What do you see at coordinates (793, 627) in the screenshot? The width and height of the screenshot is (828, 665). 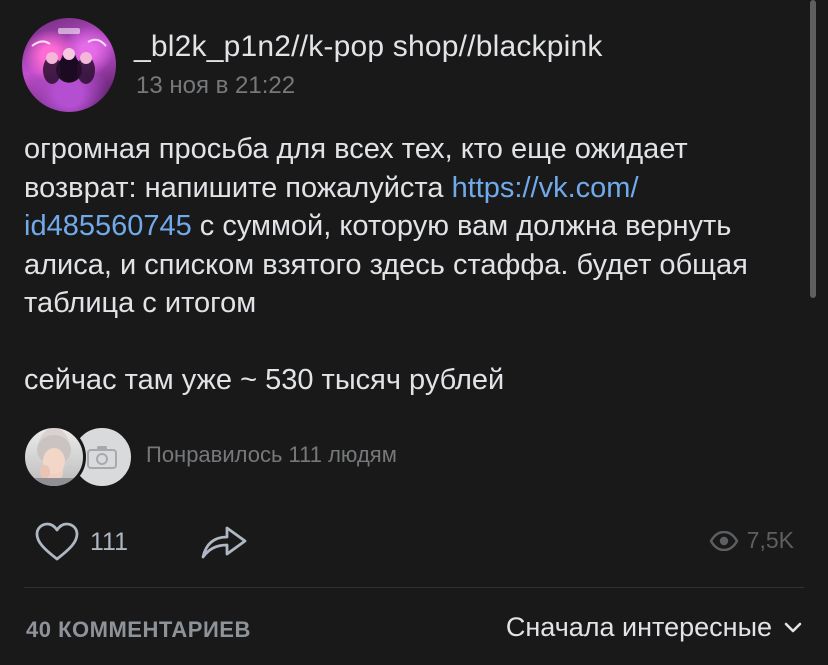 I see `chevron-down-icon` at bounding box center [793, 627].